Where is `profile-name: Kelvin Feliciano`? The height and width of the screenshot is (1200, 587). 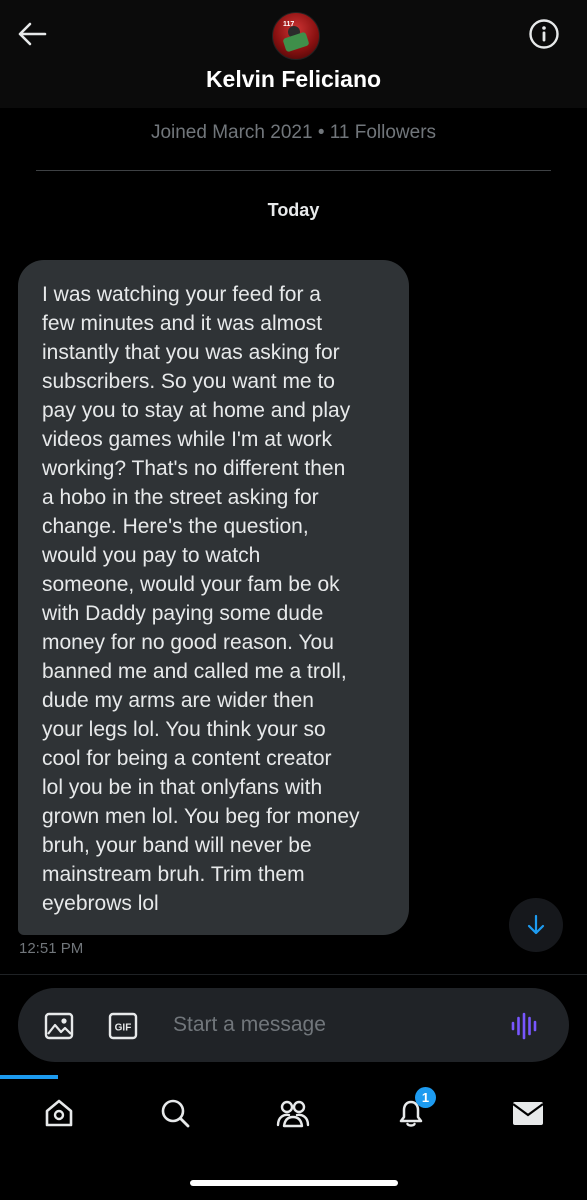
profile-name: Kelvin Feliciano is located at coordinates (293, 79).